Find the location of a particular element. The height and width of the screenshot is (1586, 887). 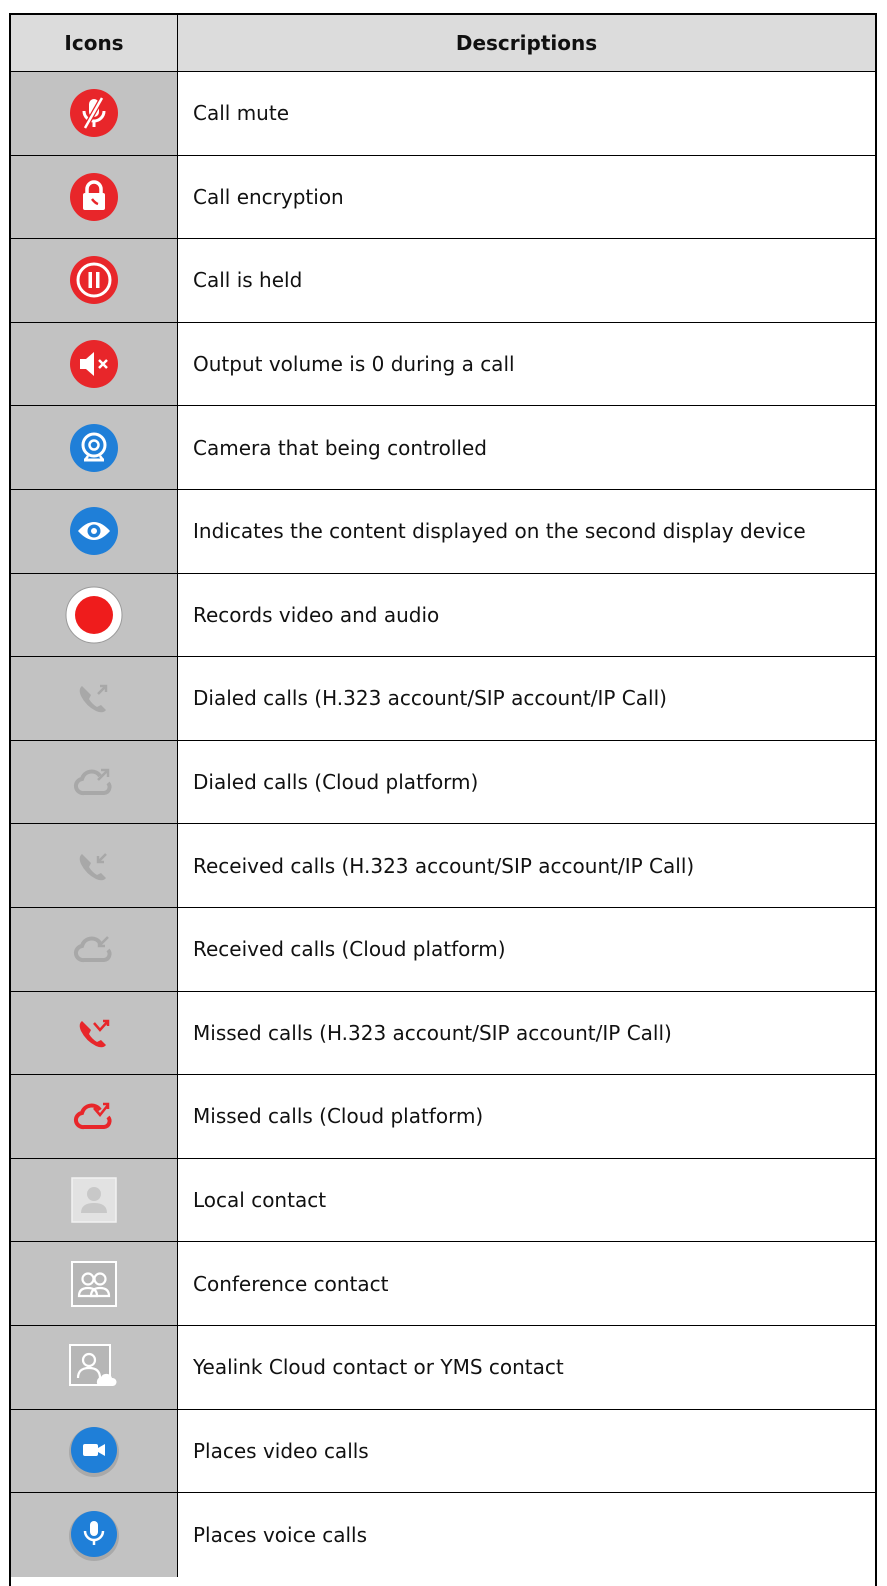

table-row: Records video and audio is located at coordinates (443, 615).